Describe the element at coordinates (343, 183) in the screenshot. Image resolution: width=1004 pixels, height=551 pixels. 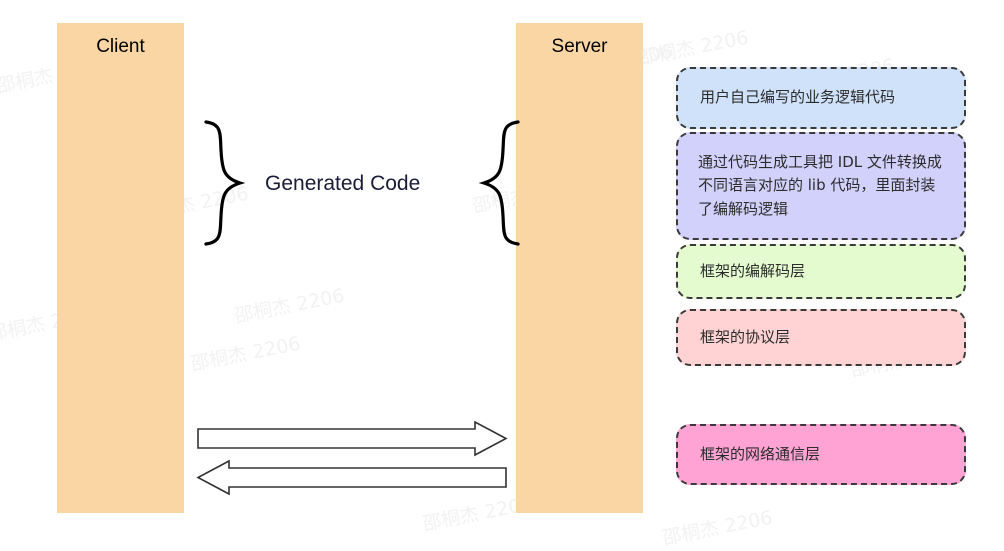
I see `generated-code-label: Generated Code` at that location.